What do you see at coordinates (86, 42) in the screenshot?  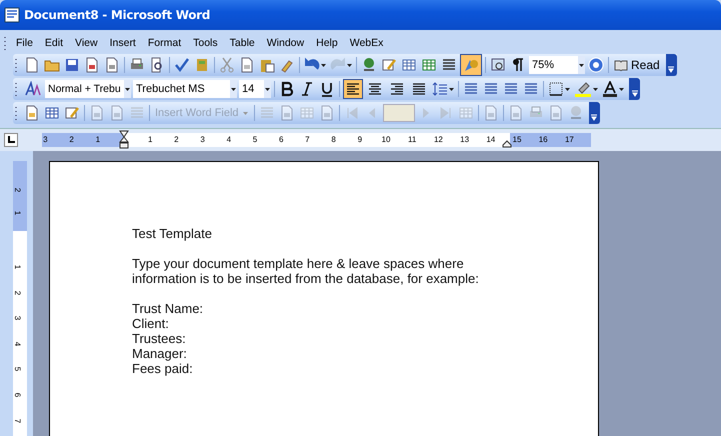 I see `menu-item: View` at bounding box center [86, 42].